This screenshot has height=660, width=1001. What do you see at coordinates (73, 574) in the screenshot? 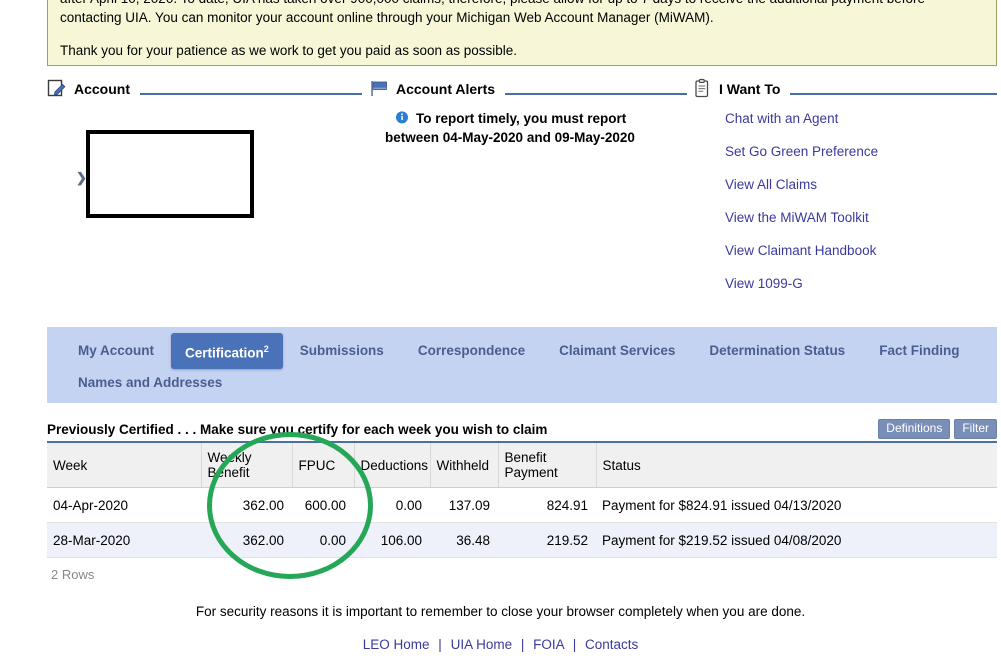
I see `row-count-label: 2 Rows` at bounding box center [73, 574].